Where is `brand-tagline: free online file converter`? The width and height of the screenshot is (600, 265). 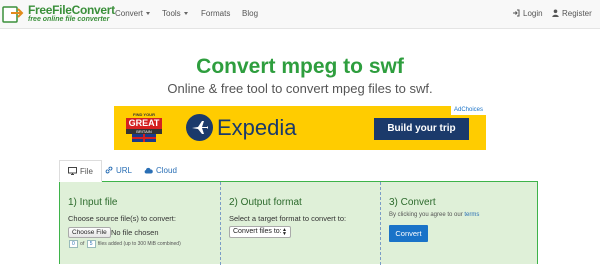
brand-tagline: free online file converter is located at coordinates (69, 19).